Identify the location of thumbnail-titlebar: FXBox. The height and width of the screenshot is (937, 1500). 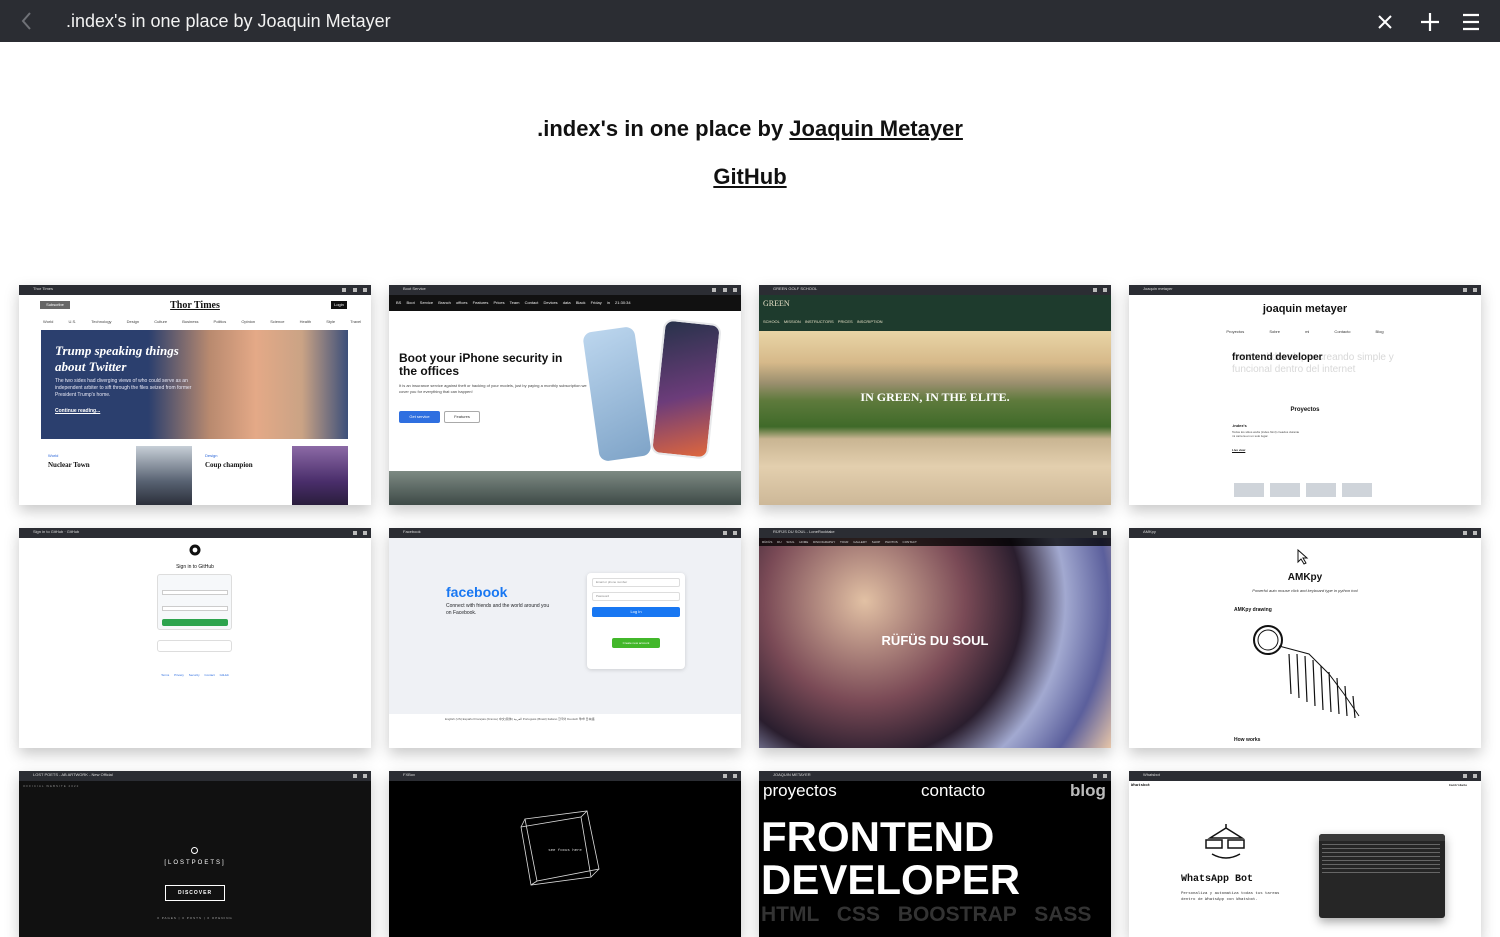
(565, 776).